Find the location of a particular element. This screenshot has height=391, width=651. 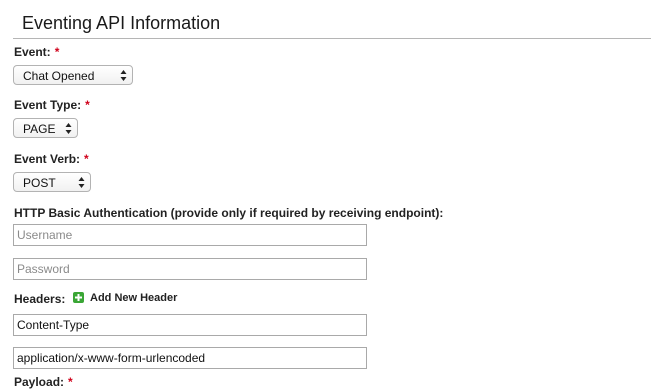

event-label-text: Event: is located at coordinates (32, 52).